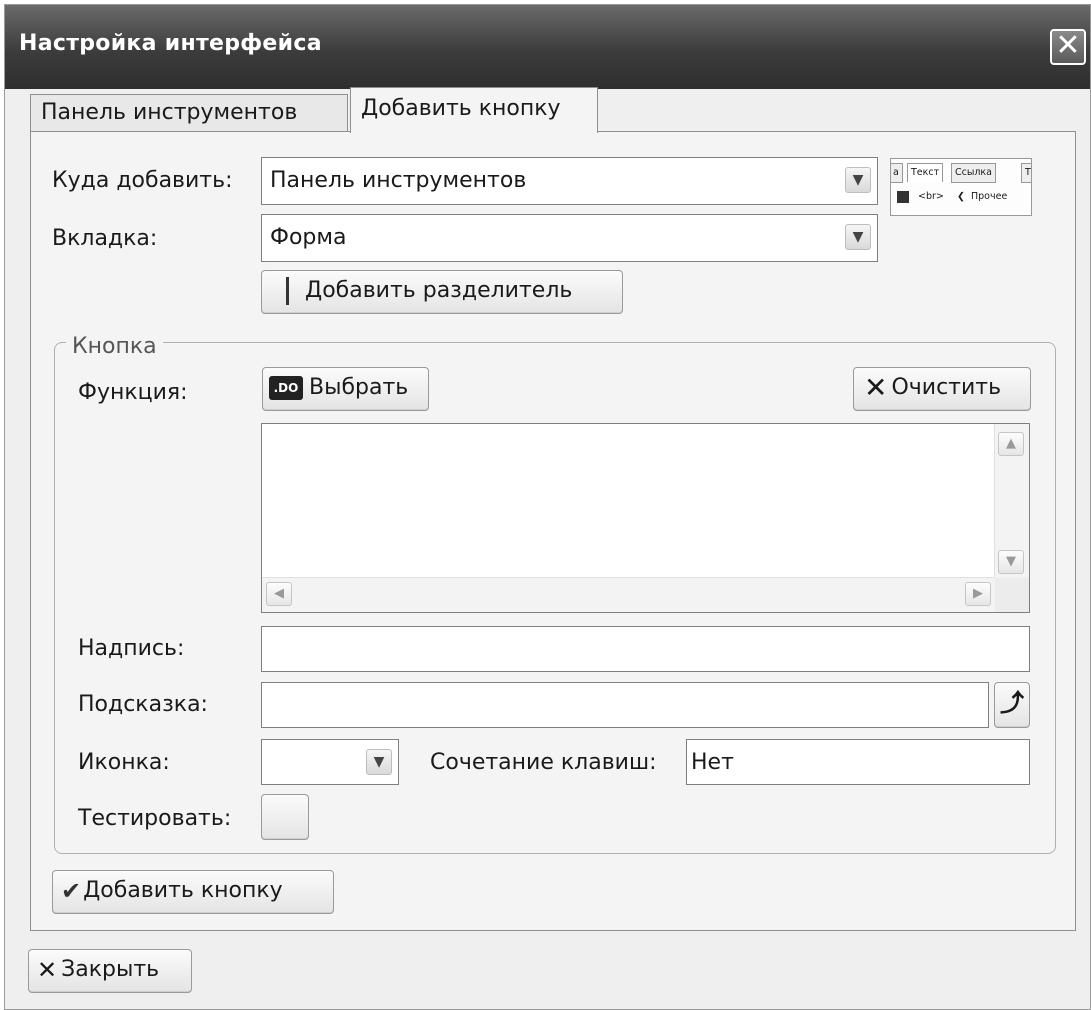 This screenshot has height=1010, width=1091. Describe the element at coordinates (142, 180) in the screenshot. I see `where-label: Куда добавить:` at that location.